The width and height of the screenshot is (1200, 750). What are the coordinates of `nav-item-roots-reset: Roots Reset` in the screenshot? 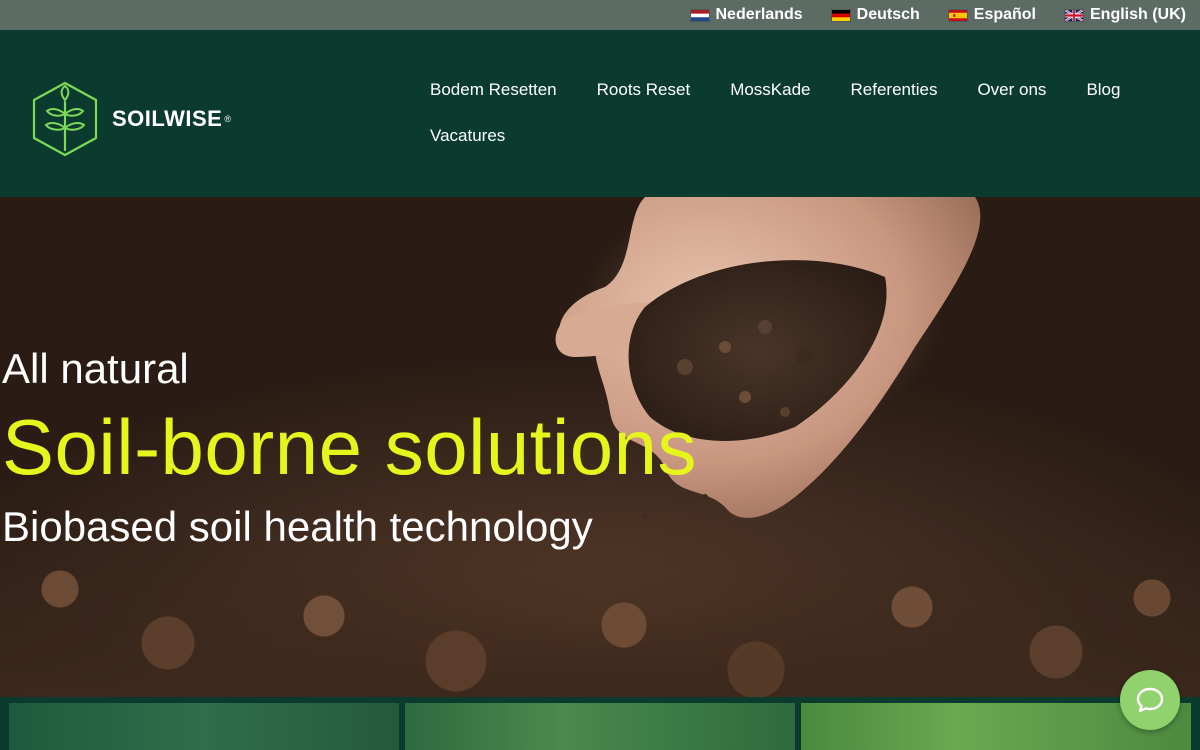 It's located at (644, 90).